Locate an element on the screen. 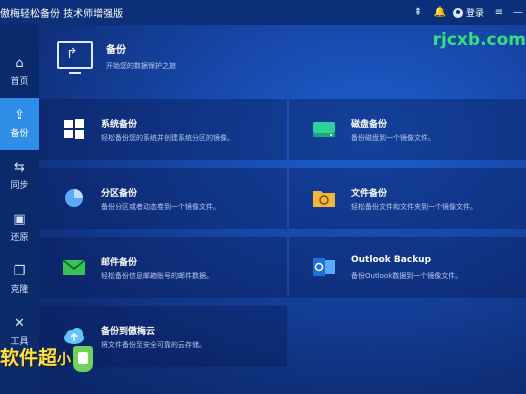 Image resolution: width=526 pixels, height=394 pixels. page-subtitle: 开始您的数据保护之旅 is located at coordinates (141, 66).